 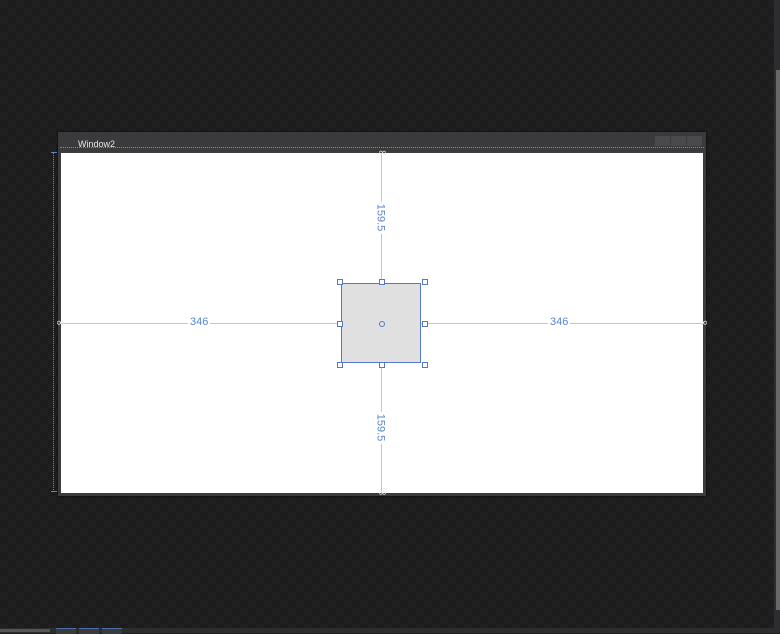 What do you see at coordinates (382, 365) in the screenshot?
I see `resize-handle-bottom` at bounding box center [382, 365].